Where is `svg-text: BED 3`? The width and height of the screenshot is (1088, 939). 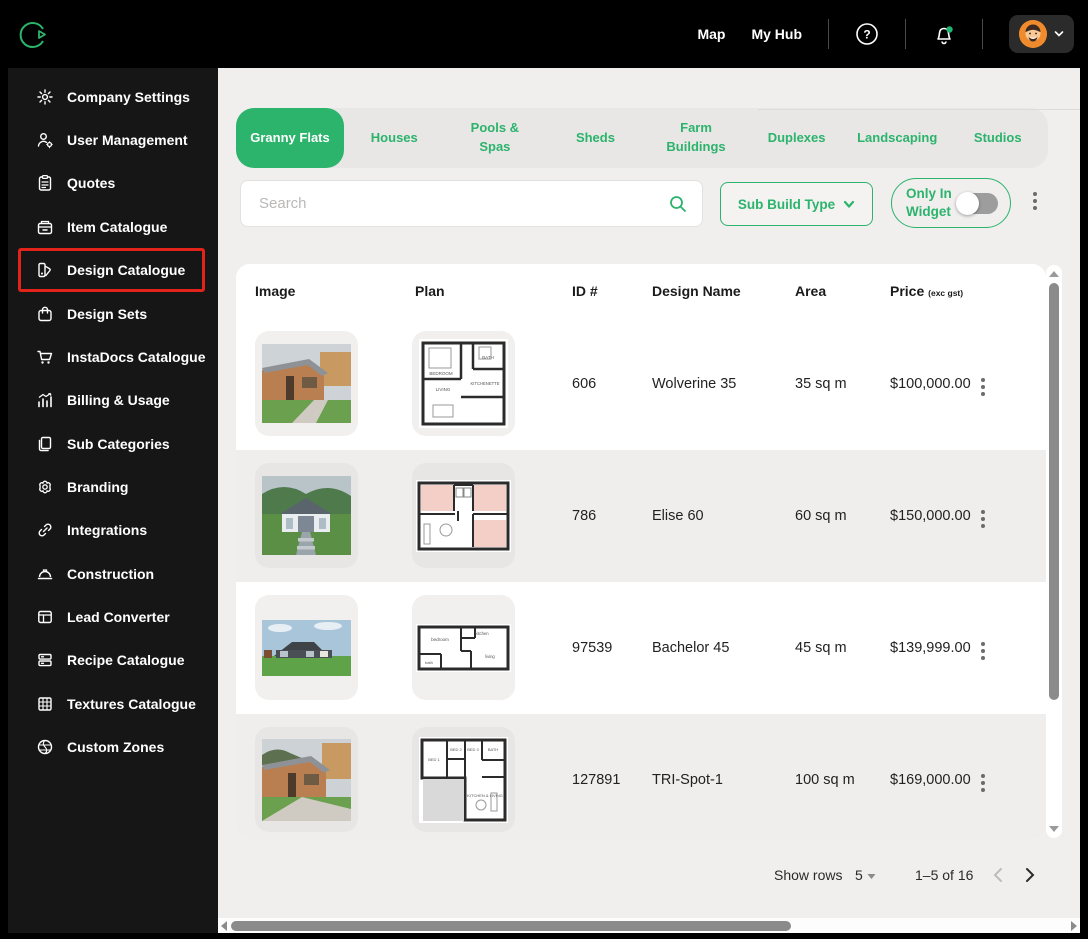
svg-text: BED 3 is located at coordinates (473, 749).